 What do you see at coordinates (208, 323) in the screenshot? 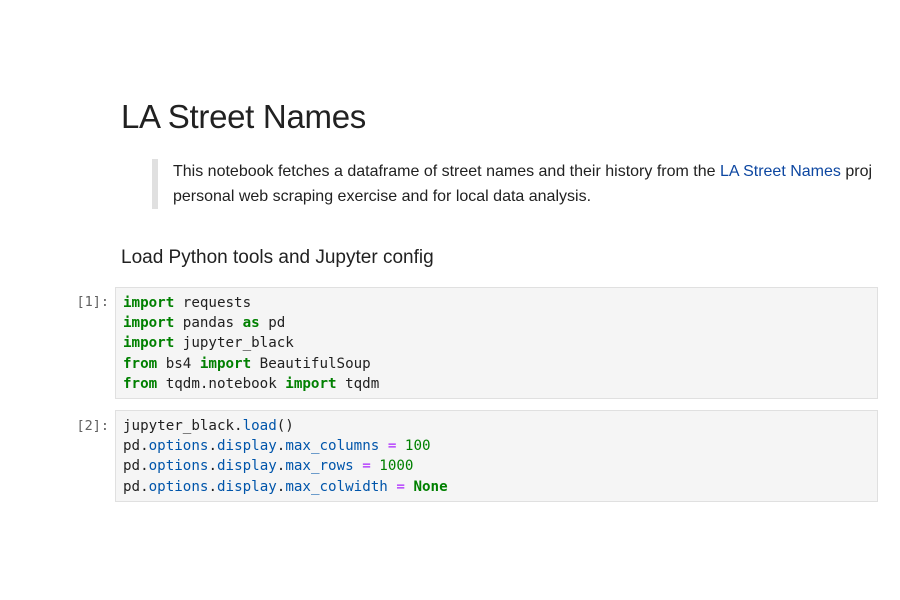
I see `code-text: pandas` at bounding box center [208, 323].